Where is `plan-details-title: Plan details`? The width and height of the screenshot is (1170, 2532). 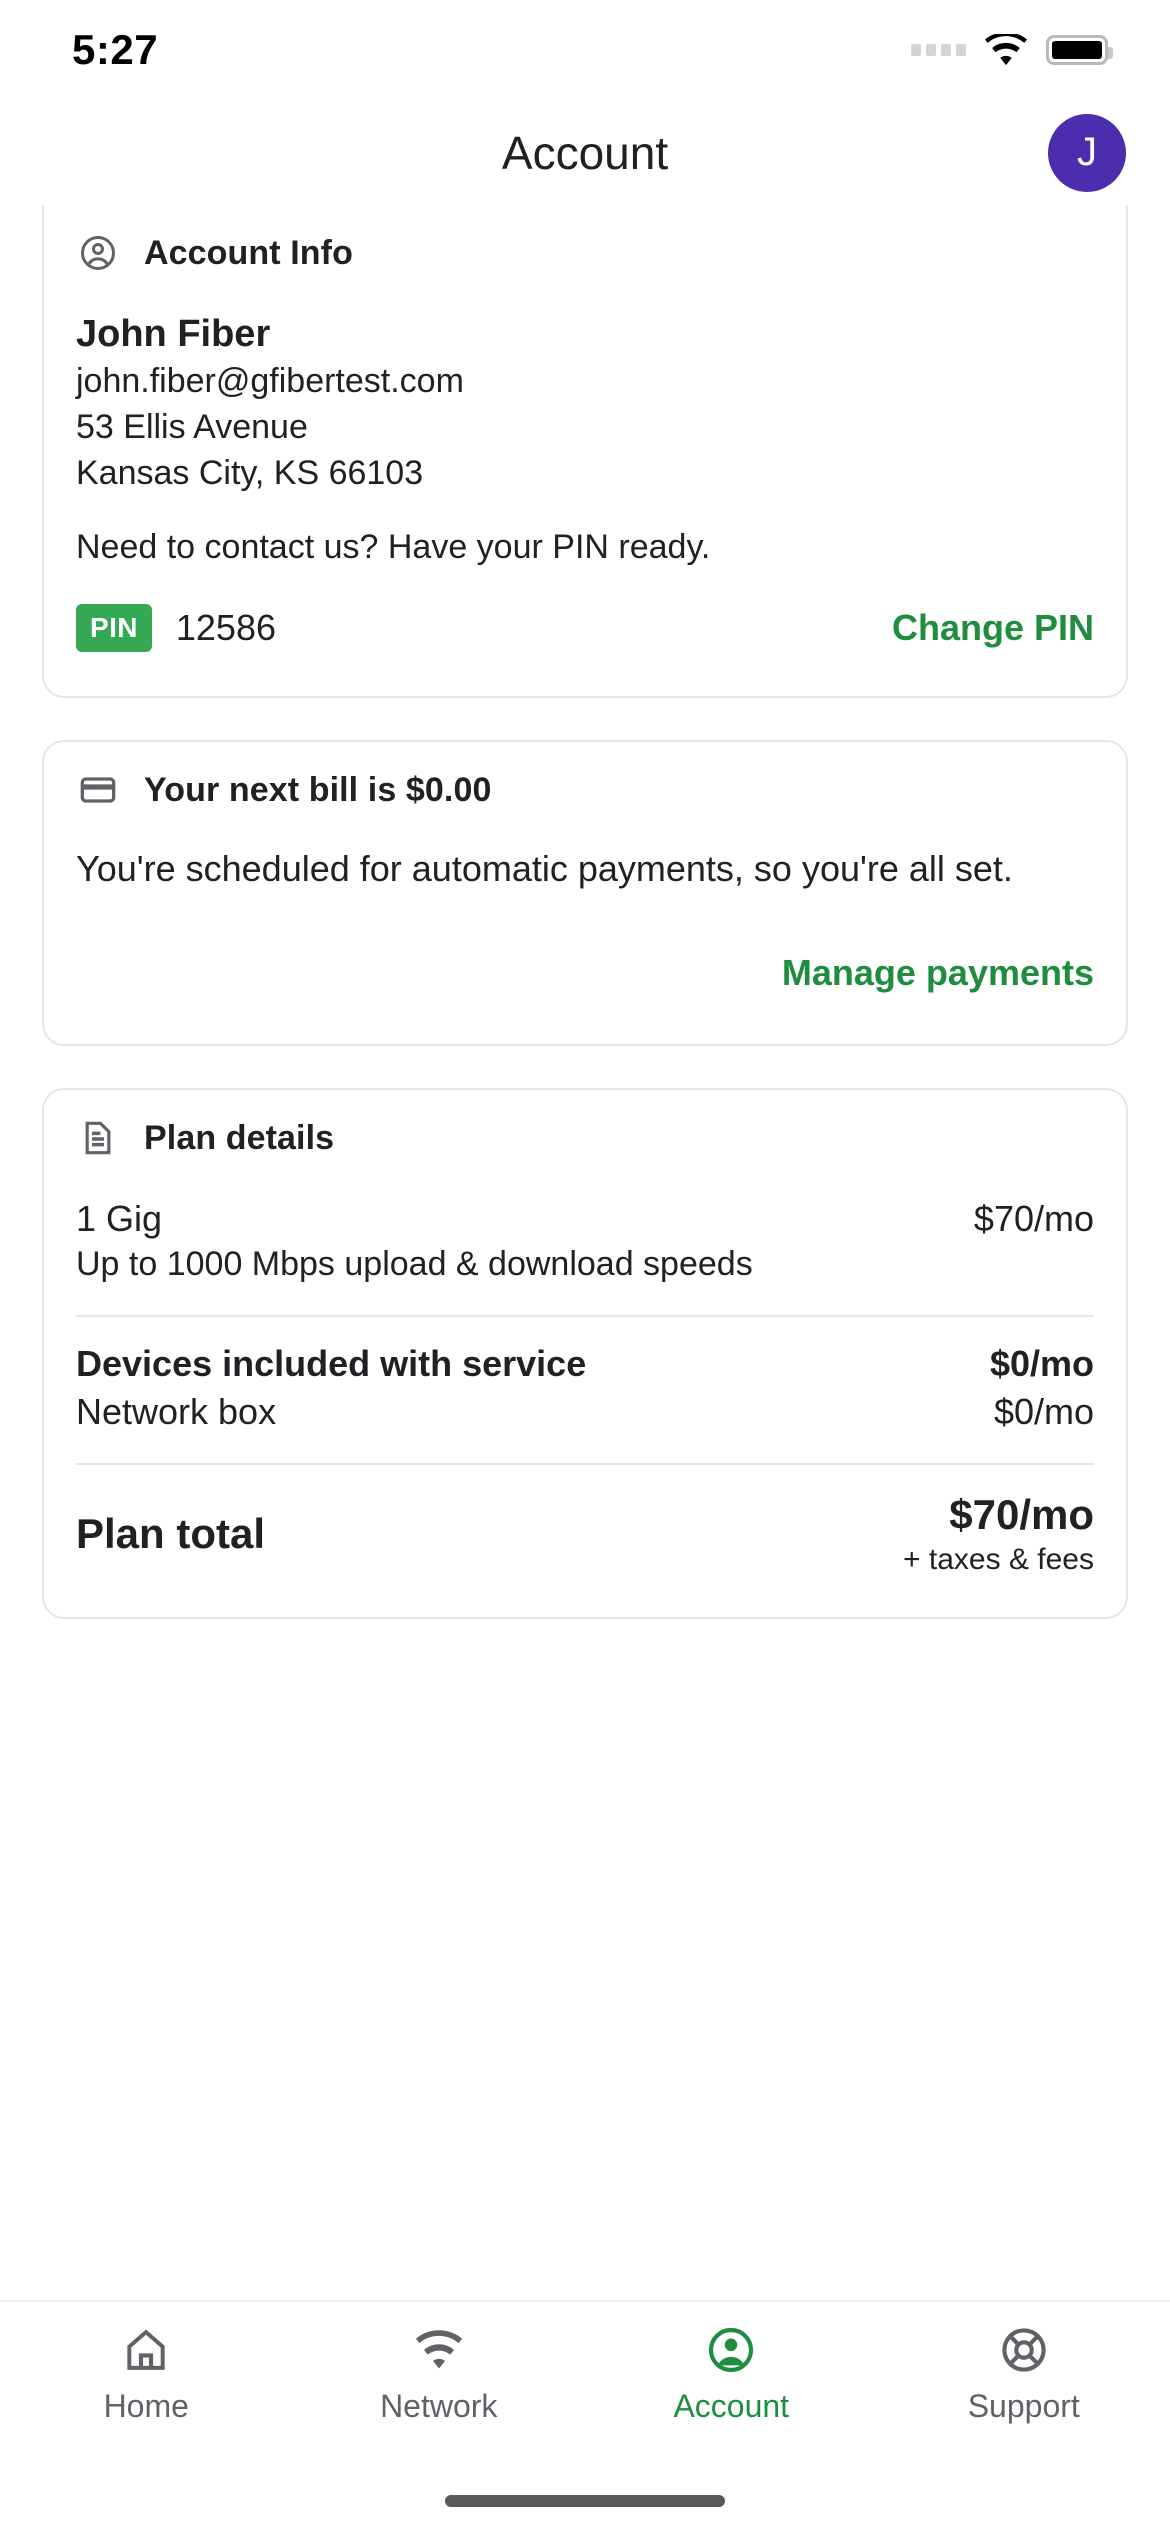
plan-details-title: Plan details is located at coordinates (239, 1137).